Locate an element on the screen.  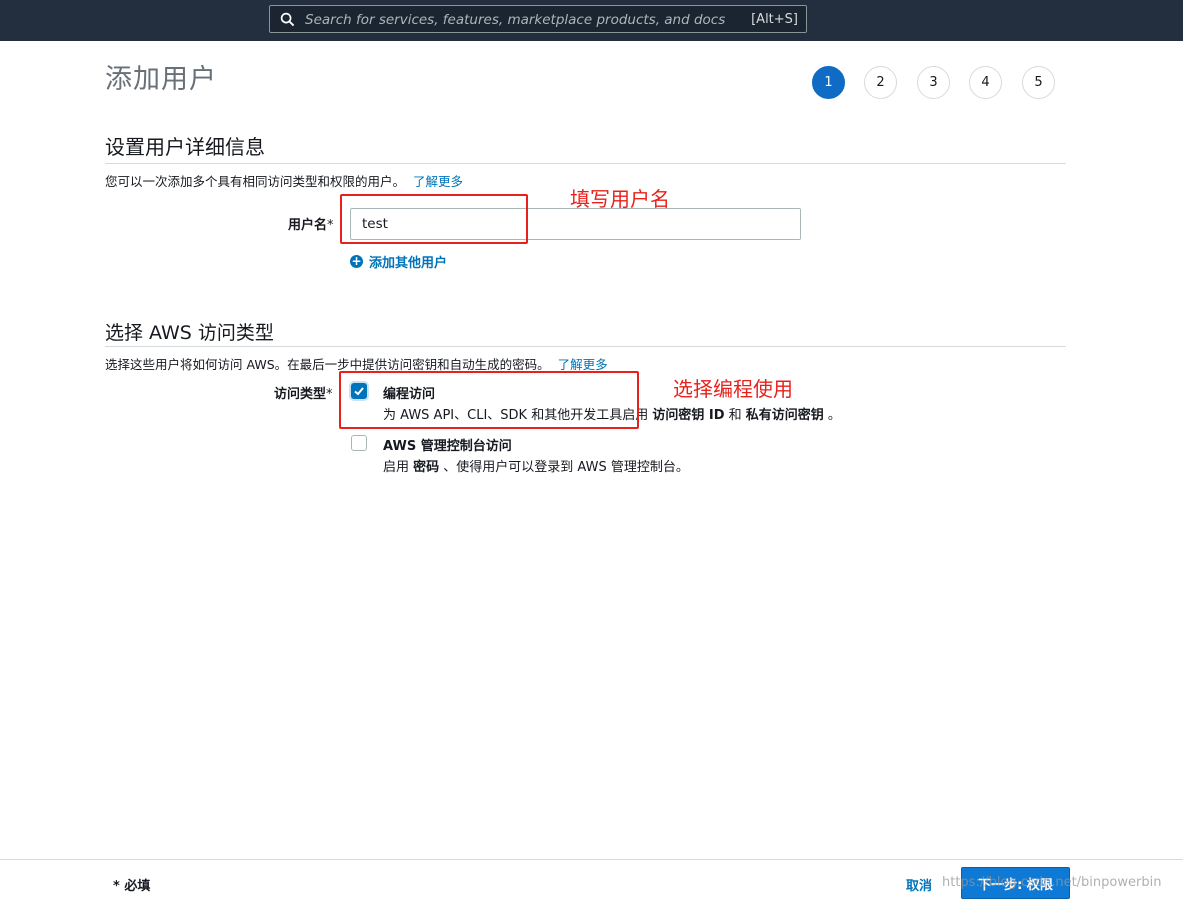
access-type-label: 访问类型* is located at coordinates (303, 392).